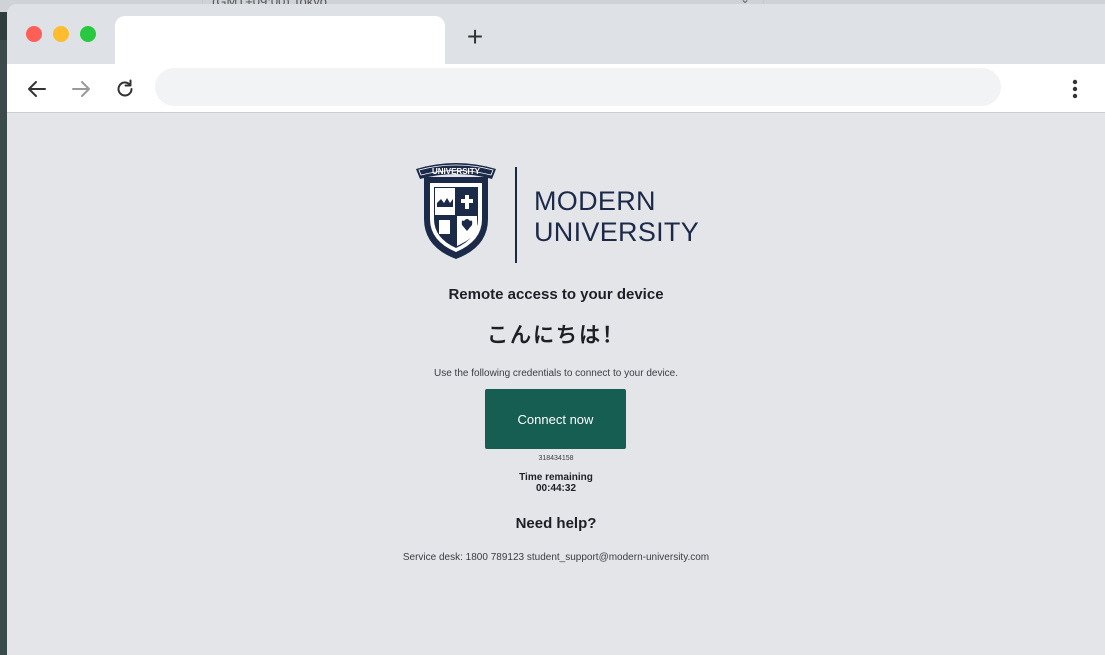 This screenshot has height=655, width=1105. I want to click on university-name: MODERN UNIVERSITY, so click(616, 217).